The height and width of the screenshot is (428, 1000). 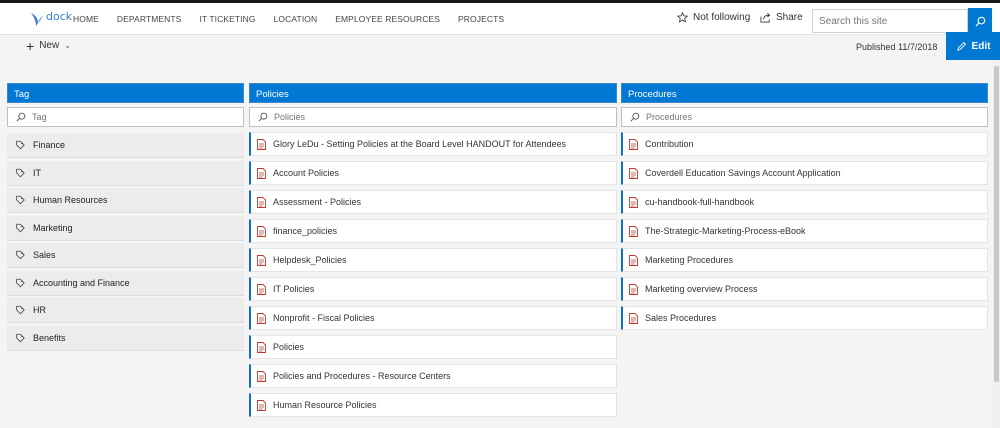 What do you see at coordinates (961, 46) in the screenshot?
I see `pencil-icon` at bounding box center [961, 46].